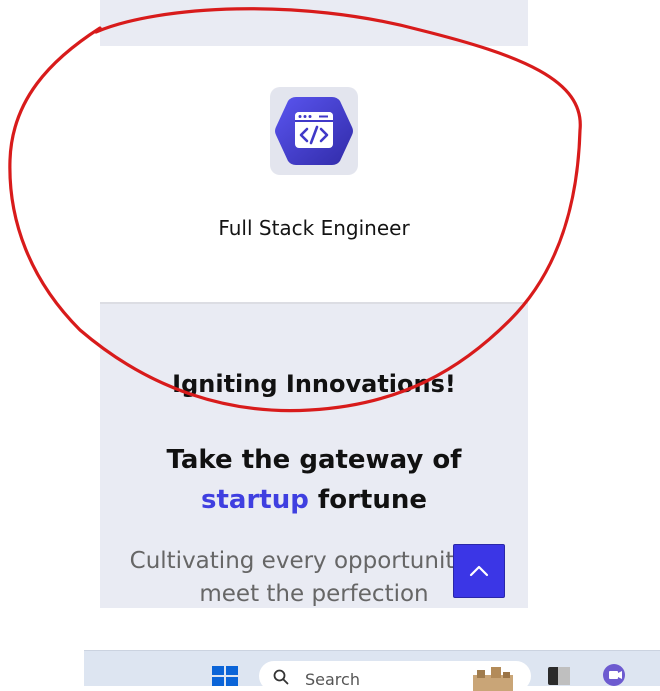  Describe the element at coordinates (493, 679) in the screenshot. I see `search-highlight-image` at that location.